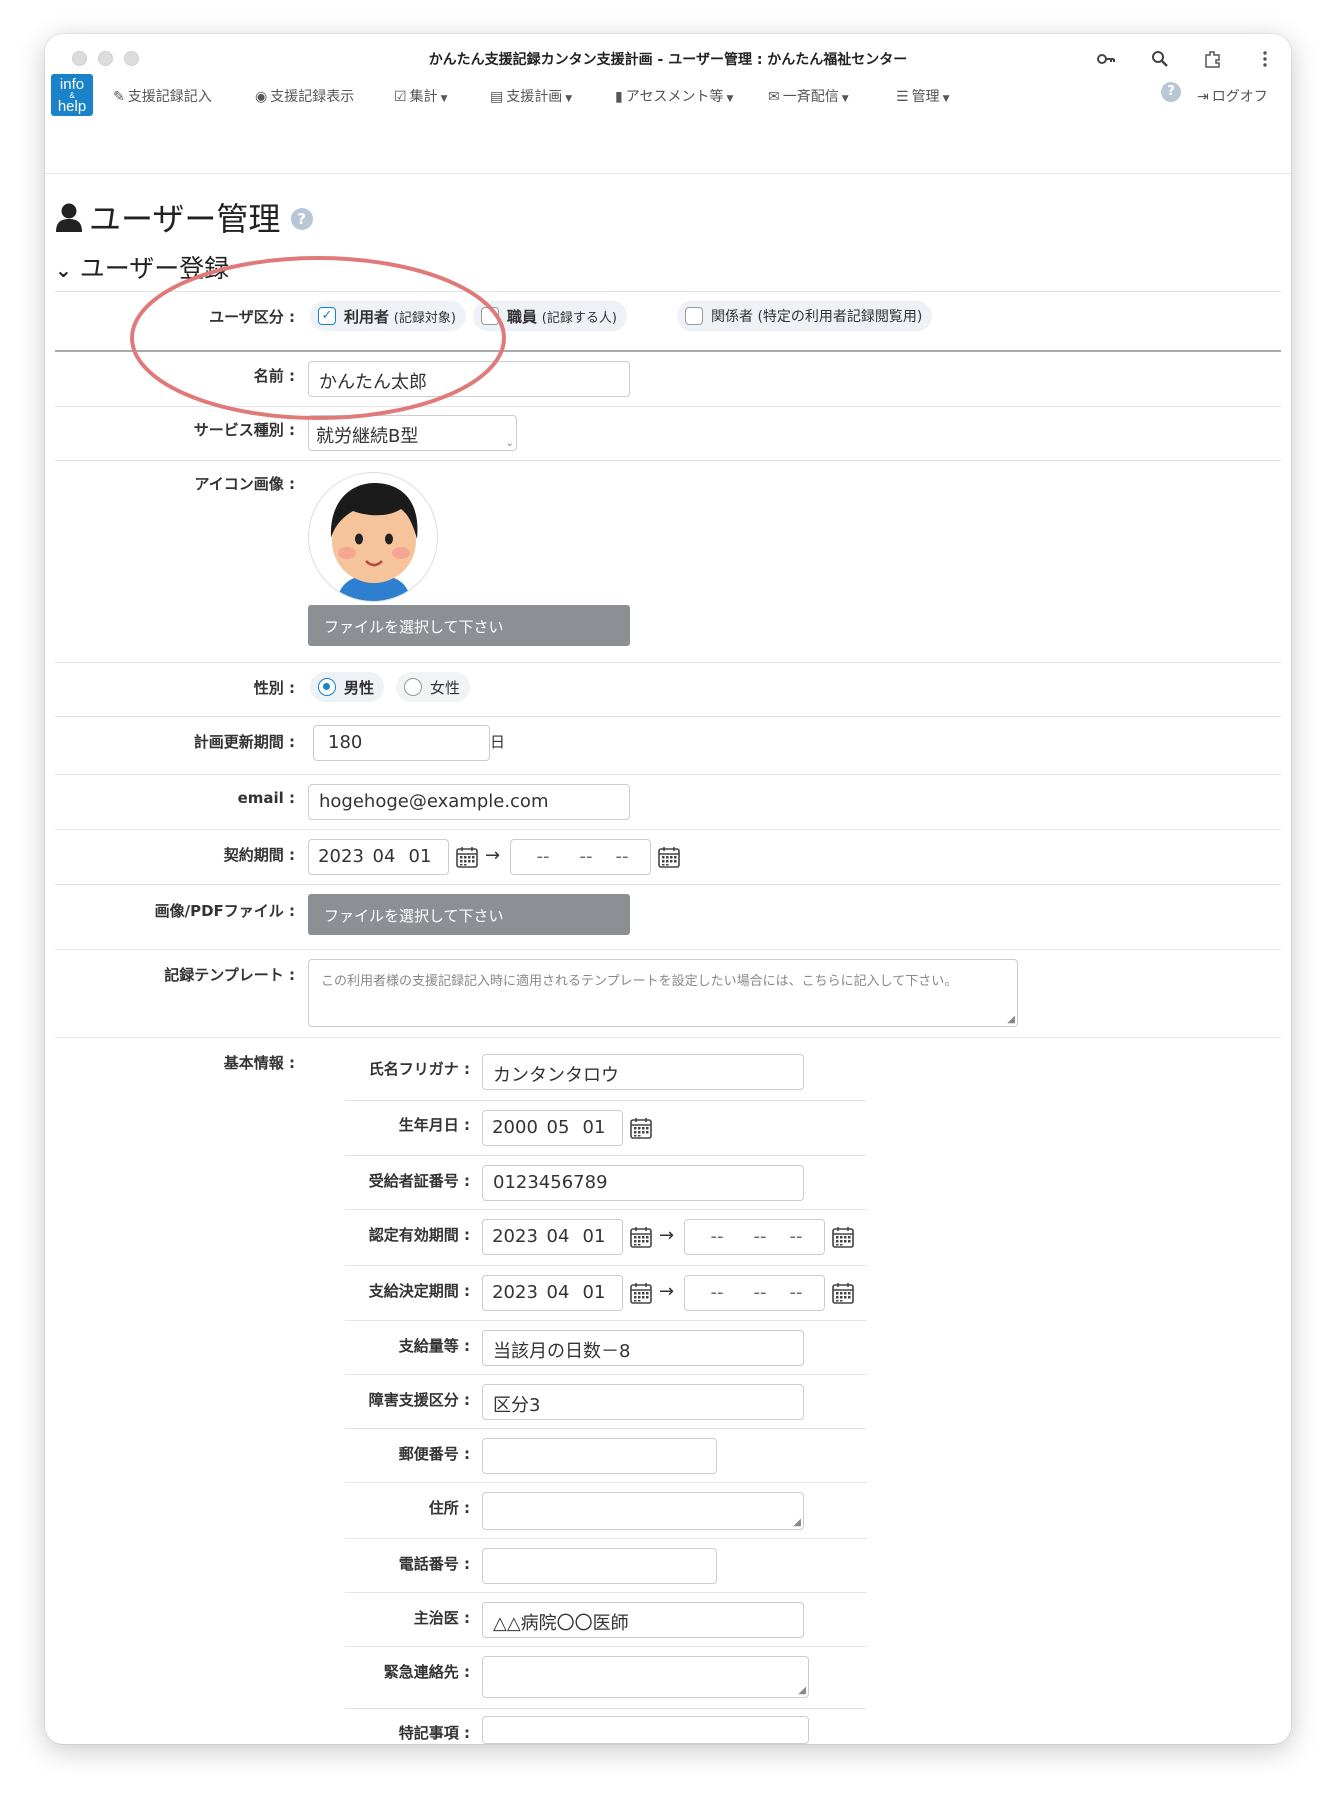  I want to click on disability-class-row: 障害支援区分 : 区分3, so click(606, 1401).